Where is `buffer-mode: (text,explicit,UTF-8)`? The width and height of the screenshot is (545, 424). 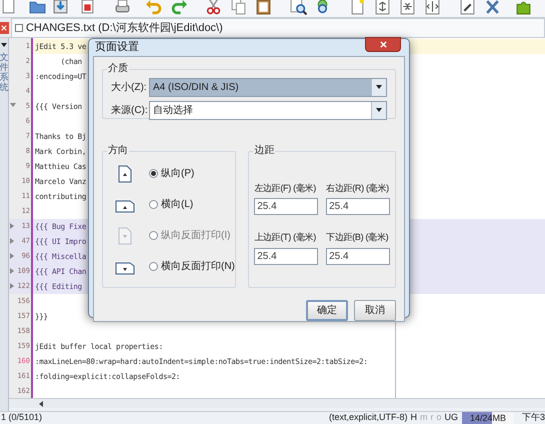 buffer-mode: (text,explicit,UTF-8) is located at coordinates (368, 417).